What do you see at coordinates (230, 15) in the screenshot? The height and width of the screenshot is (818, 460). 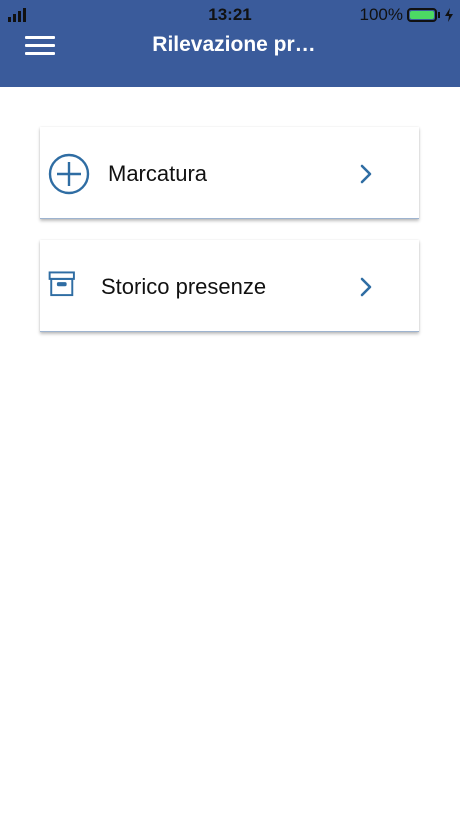 I see `status-bar: 13:21 100%` at bounding box center [230, 15].